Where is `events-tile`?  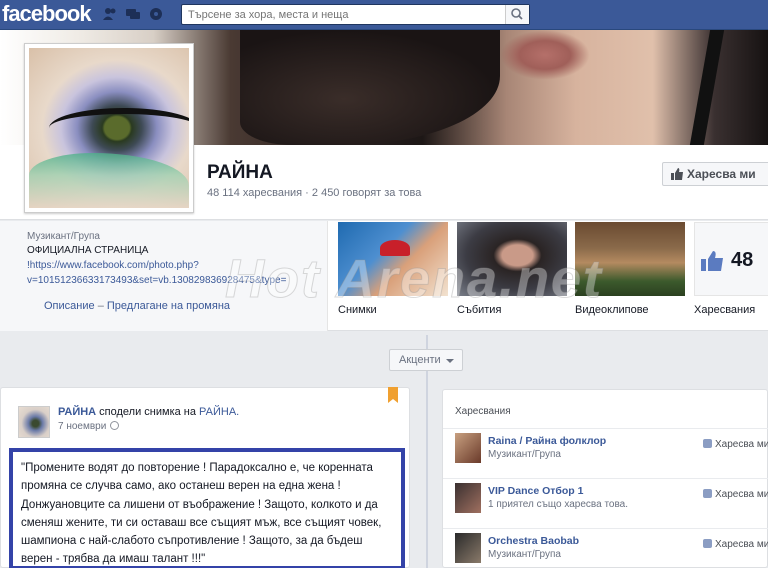
events-tile is located at coordinates (512, 259).